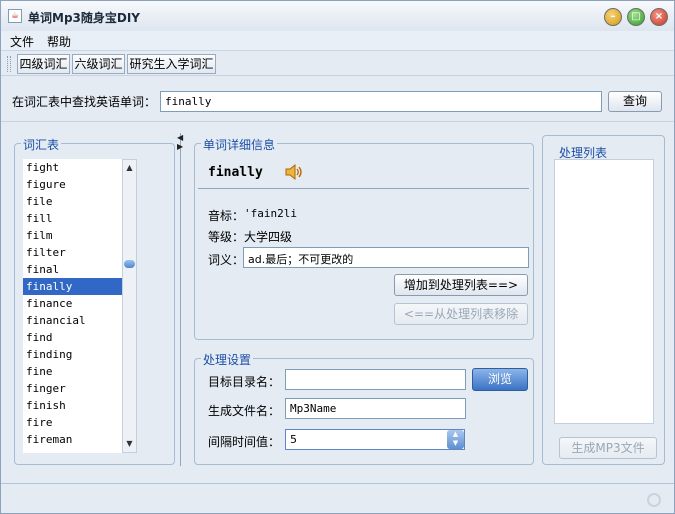 This screenshot has height=514, width=675. Describe the element at coordinates (461, 285) in the screenshot. I see `add-to-process-button: 增加到处理列表==>` at that location.